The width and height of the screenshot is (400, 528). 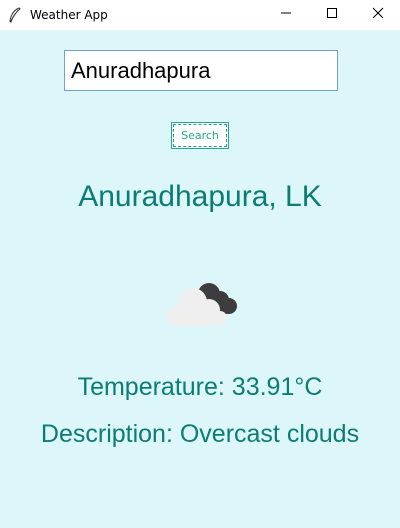 I want to click on search-button: Search, so click(x=200, y=135).